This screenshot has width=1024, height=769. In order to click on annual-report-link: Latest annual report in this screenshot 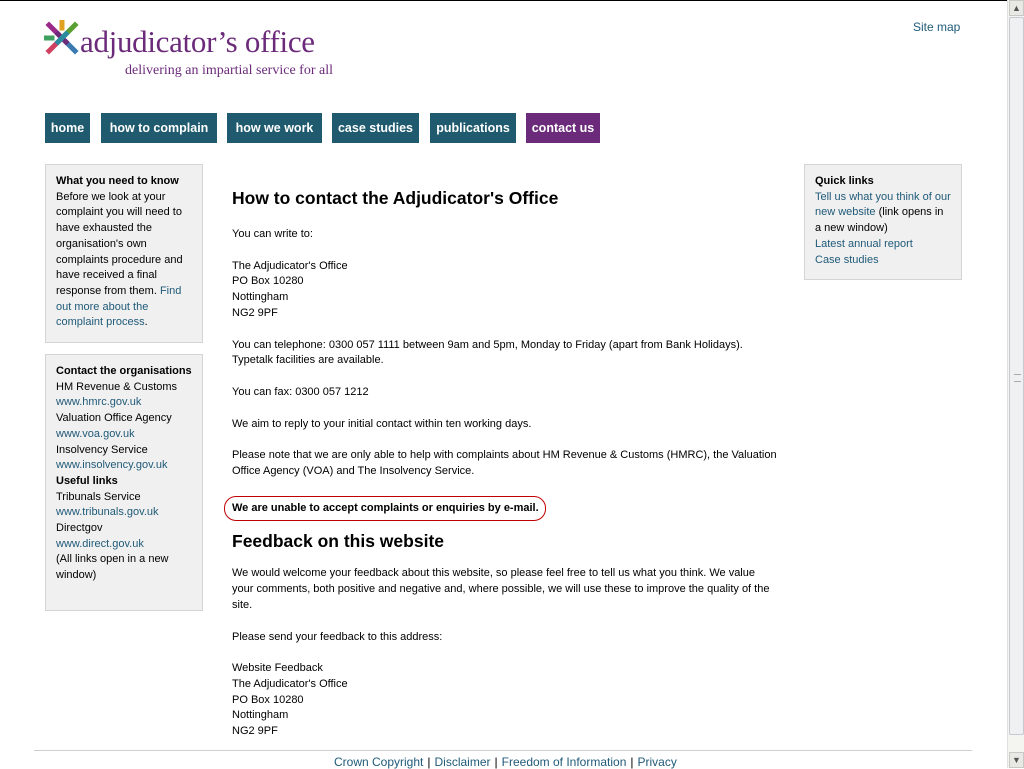, I will do `click(864, 244)`.